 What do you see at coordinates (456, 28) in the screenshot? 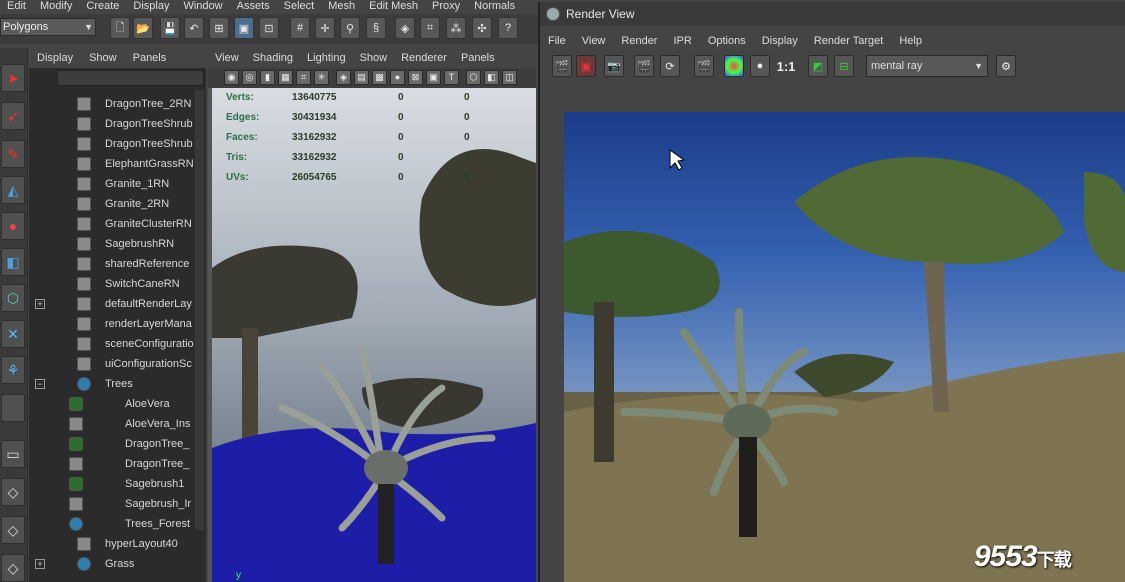
I see `ipr-render-icon: ⁂` at bounding box center [456, 28].